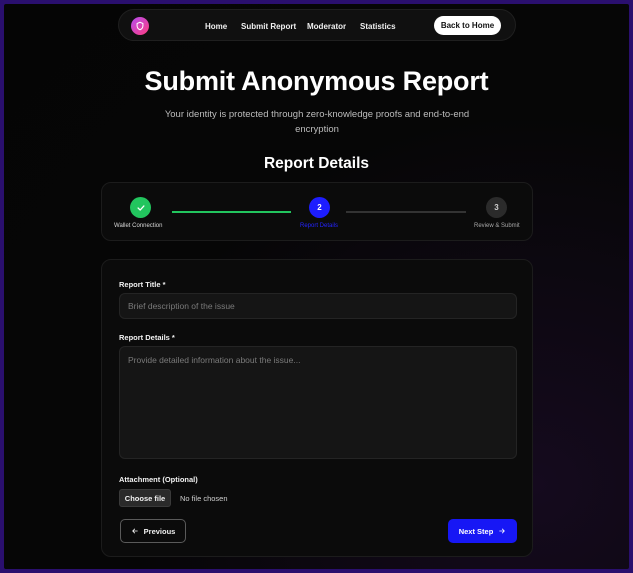 The image size is (633, 573). I want to click on step-2-label: Report Details, so click(319, 226).